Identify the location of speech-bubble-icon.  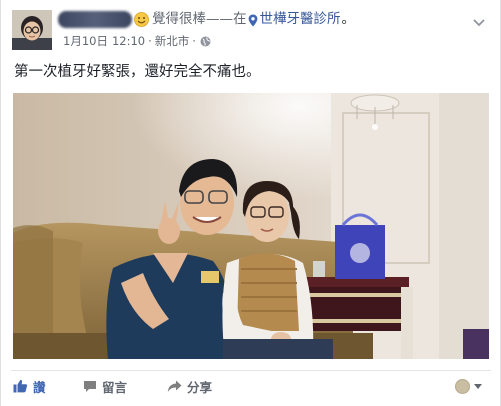
(90, 386).